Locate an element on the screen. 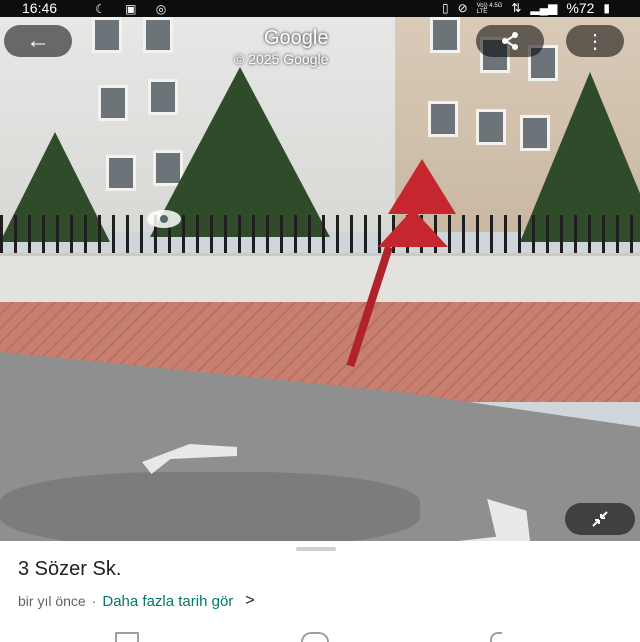  home-icon is located at coordinates (315, 637).